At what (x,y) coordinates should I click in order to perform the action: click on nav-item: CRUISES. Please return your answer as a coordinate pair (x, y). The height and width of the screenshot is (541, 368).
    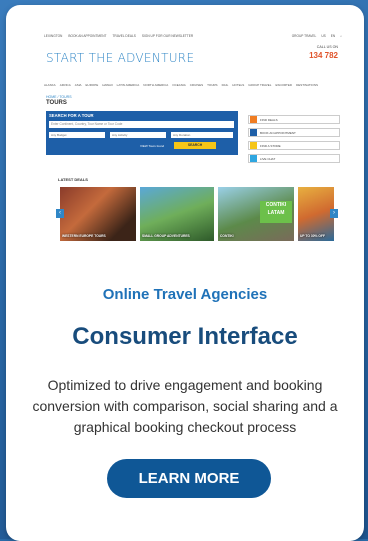
    Looking at the image, I should click on (196, 85).